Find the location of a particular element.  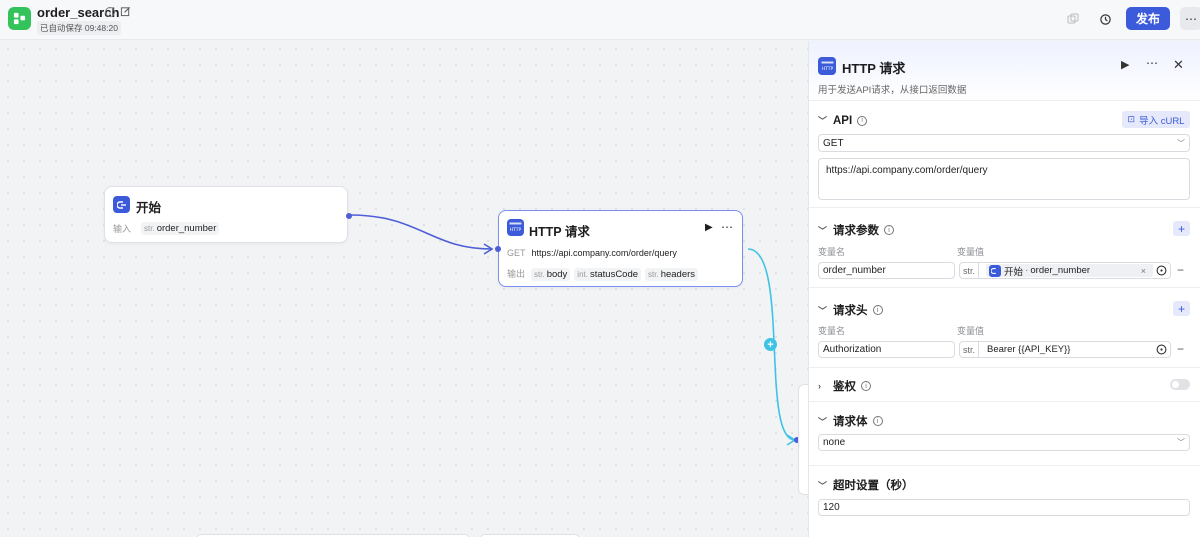

panel-title: HTTP 请求 is located at coordinates (874, 68).